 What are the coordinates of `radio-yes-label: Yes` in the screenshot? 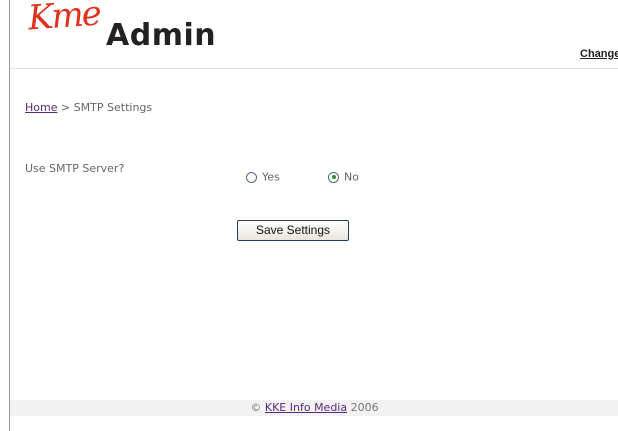 It's located at (271, 177).